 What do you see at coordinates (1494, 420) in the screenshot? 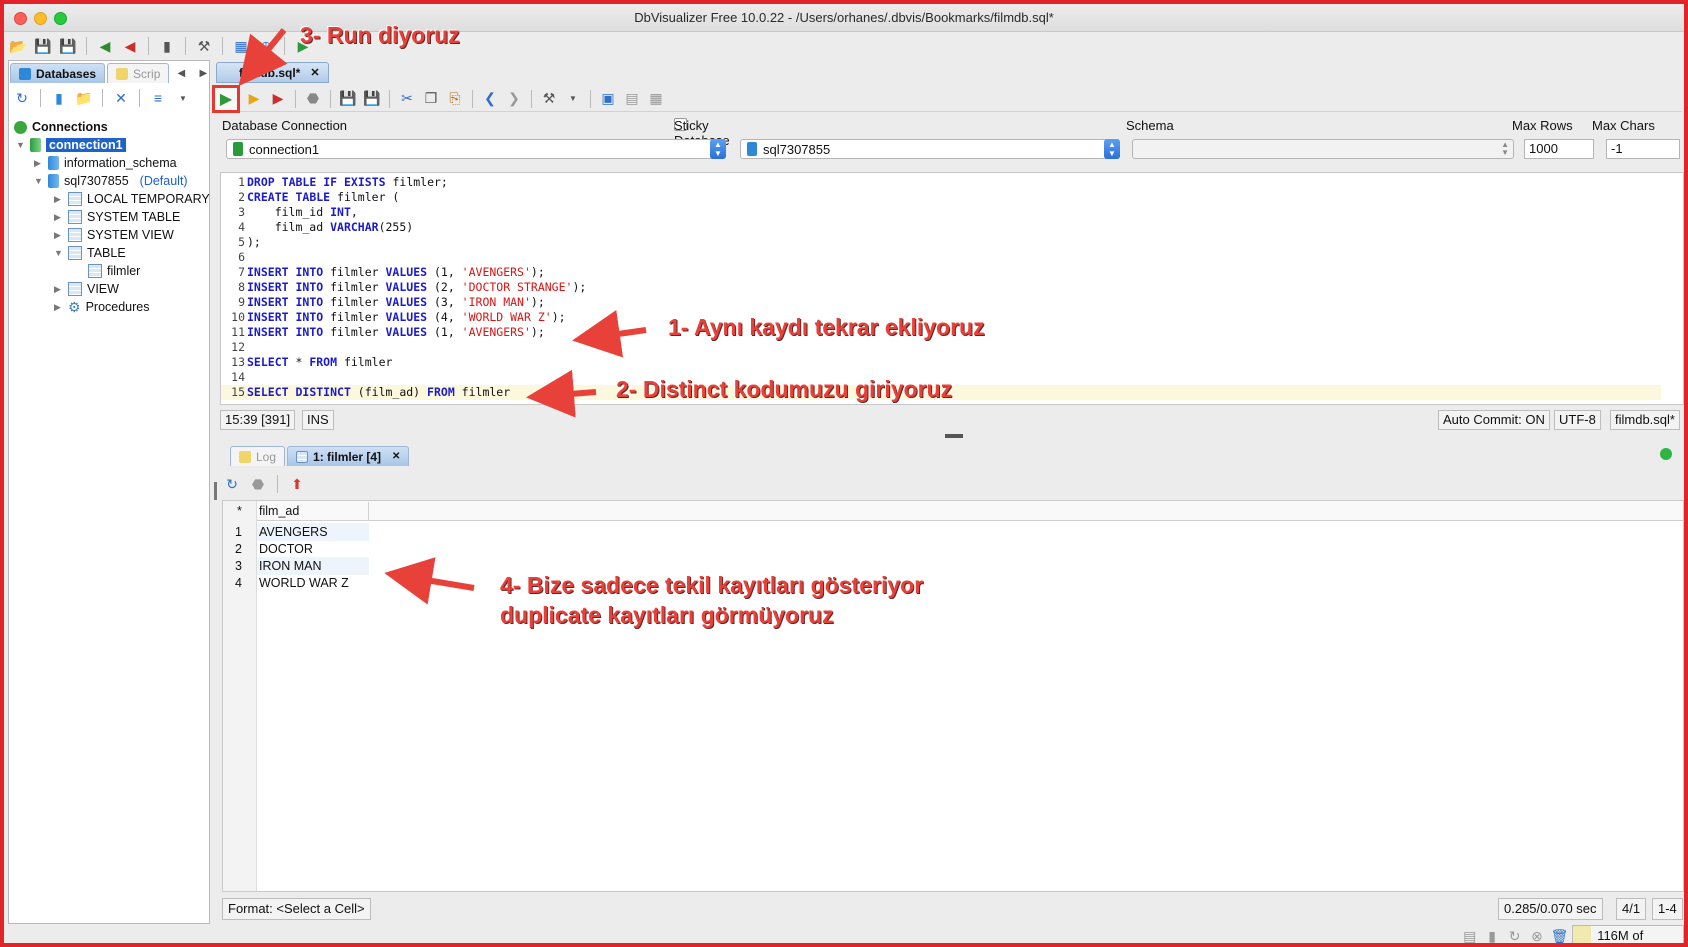
I see `auto-commit-status: Auto Commit: ON` at bounding box center [1494, 420].